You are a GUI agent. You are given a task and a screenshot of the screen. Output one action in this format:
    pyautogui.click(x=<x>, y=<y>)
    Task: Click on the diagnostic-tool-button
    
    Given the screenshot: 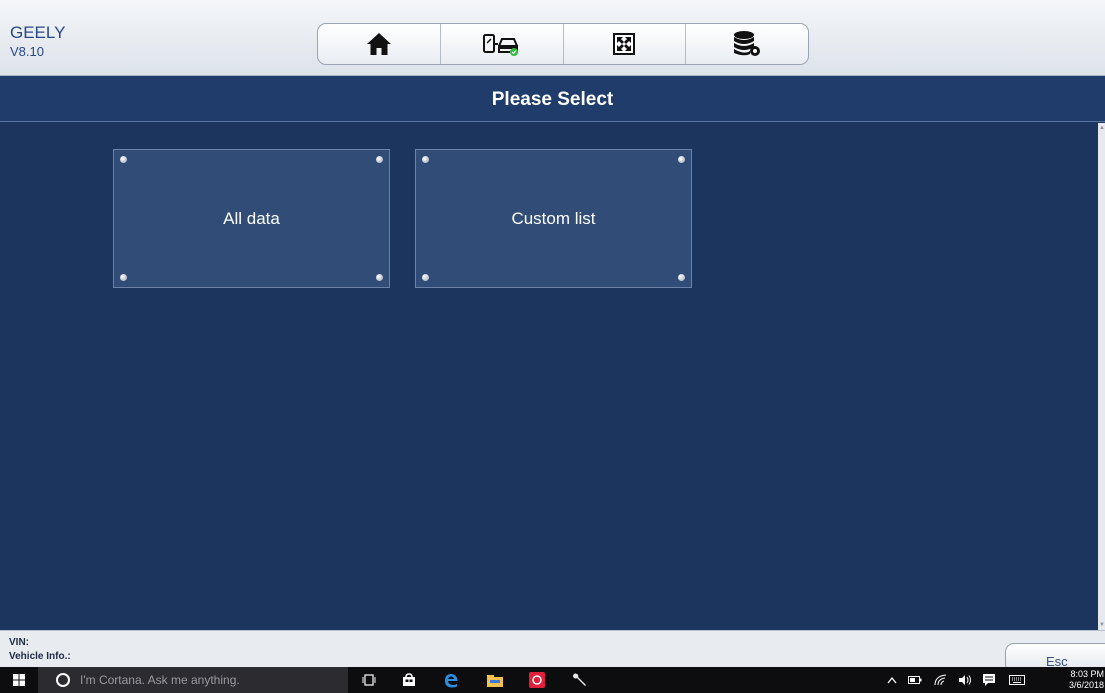 What is the action you would take?
    pyautogui.click(x=579, y=680)
    